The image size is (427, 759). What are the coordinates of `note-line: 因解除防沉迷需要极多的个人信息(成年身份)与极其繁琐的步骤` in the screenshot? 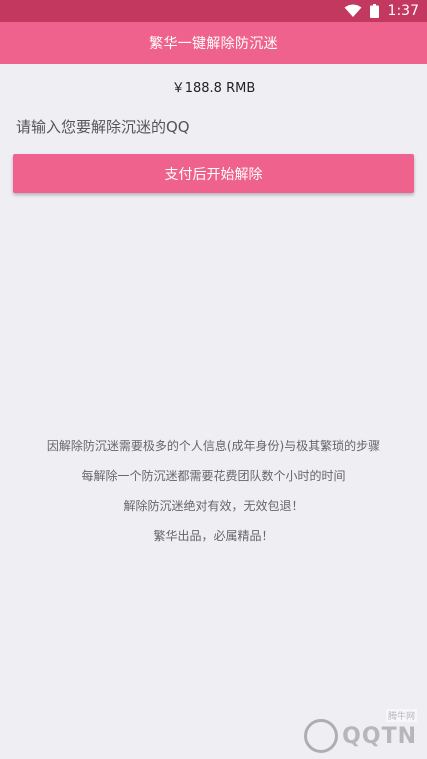 It's located at (213, 446).